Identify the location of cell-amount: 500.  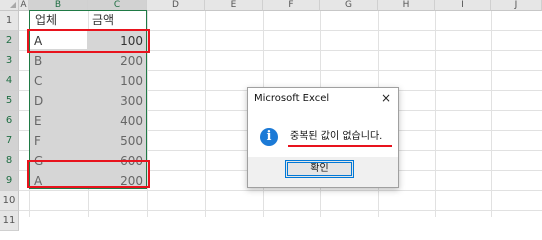
(115, 141).